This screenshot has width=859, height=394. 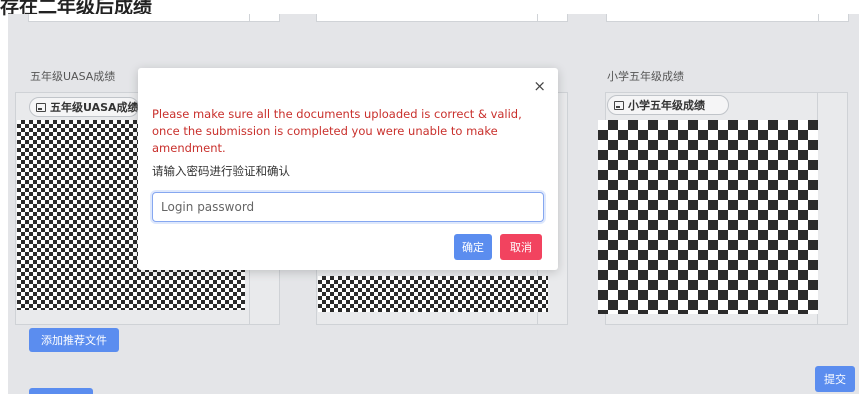 What do you see at coordinates (708, 217) in the screenshot?
I see `uploaded-image-primary5` at bounding box center [708, 217].